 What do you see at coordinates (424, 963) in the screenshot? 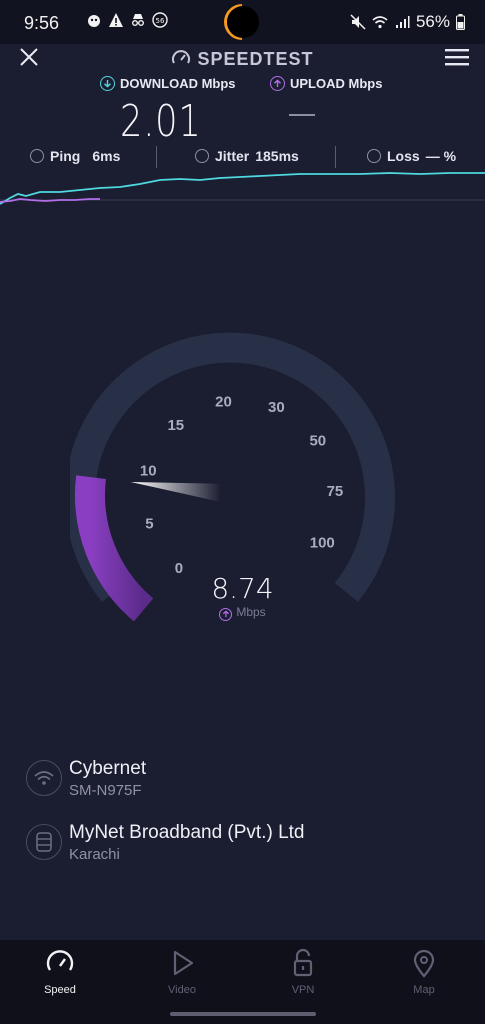
I see `map-pin-icon` at bounding box center [424, 963].